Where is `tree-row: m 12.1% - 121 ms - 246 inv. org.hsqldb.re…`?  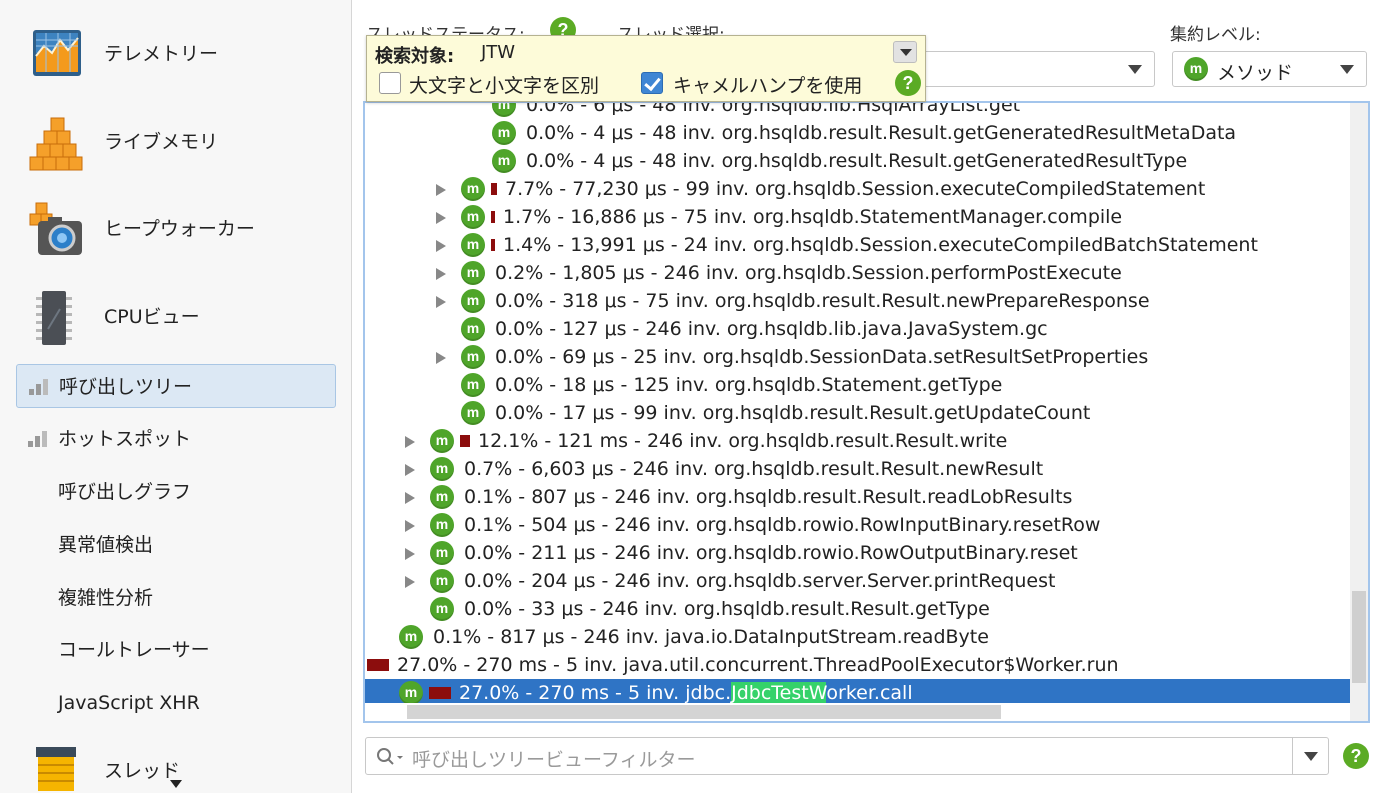 tree-row: m 12.1% - 121 ms - 246 inv. org.hsqldb.re… is located at coordinates (857, 441).